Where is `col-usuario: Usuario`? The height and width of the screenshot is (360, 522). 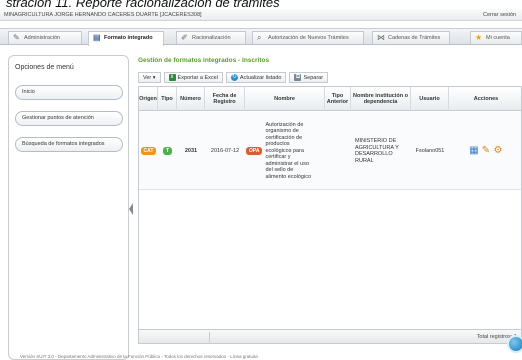 col-usuario: Usuario is located at coordinates (430, 99).